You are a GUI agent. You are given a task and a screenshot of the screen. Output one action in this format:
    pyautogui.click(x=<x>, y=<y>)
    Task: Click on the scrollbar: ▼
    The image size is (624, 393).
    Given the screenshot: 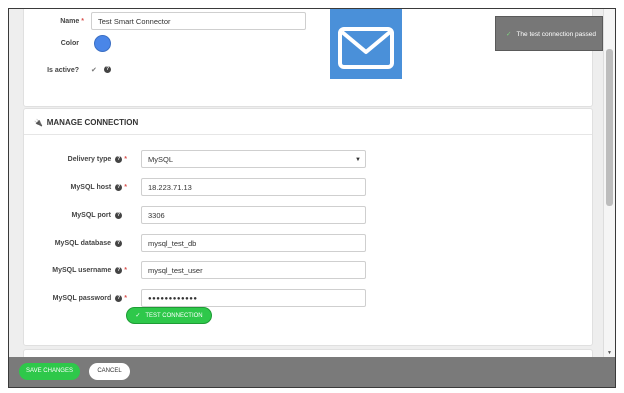 What is the action you would take?
    pyautogui.click(x=609, y=183)
    